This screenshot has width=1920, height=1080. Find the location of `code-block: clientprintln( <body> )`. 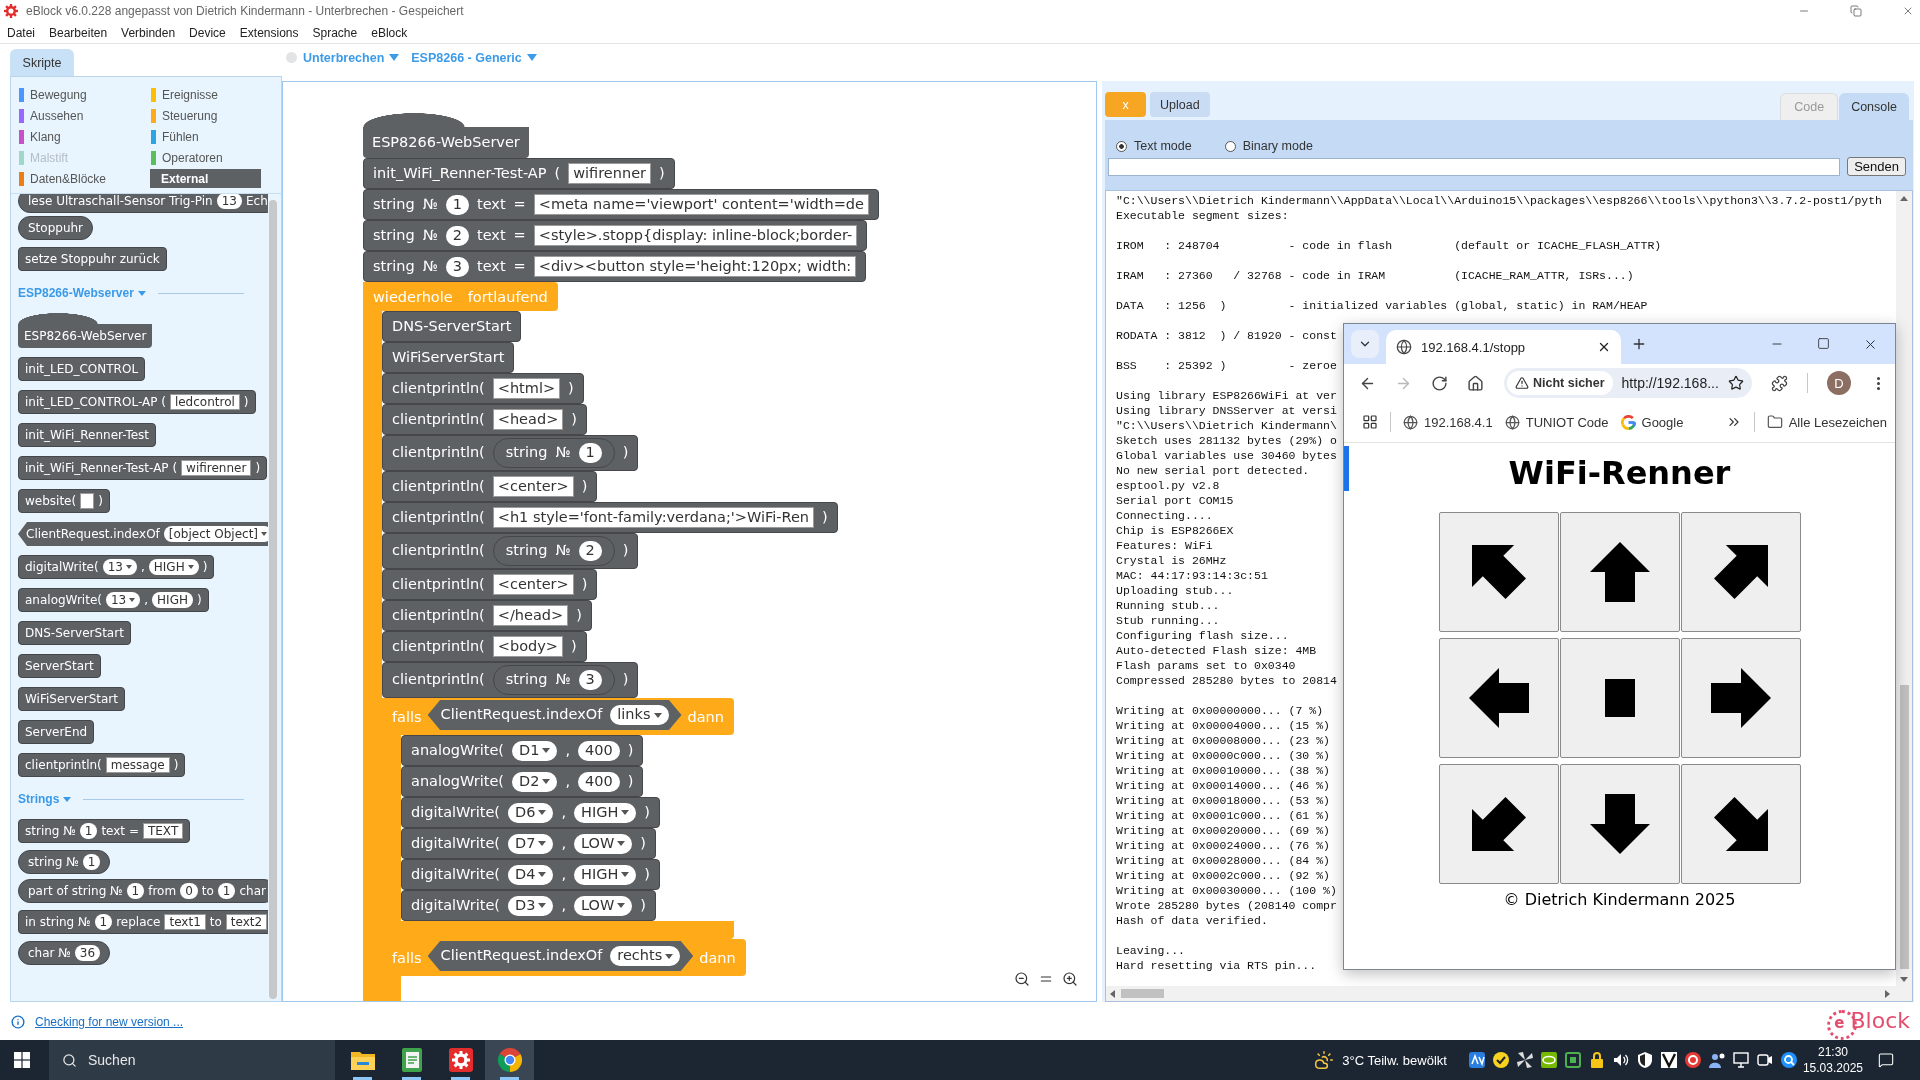

code-block: clientprintln( <body> ) is located at coordinates (484, 646).